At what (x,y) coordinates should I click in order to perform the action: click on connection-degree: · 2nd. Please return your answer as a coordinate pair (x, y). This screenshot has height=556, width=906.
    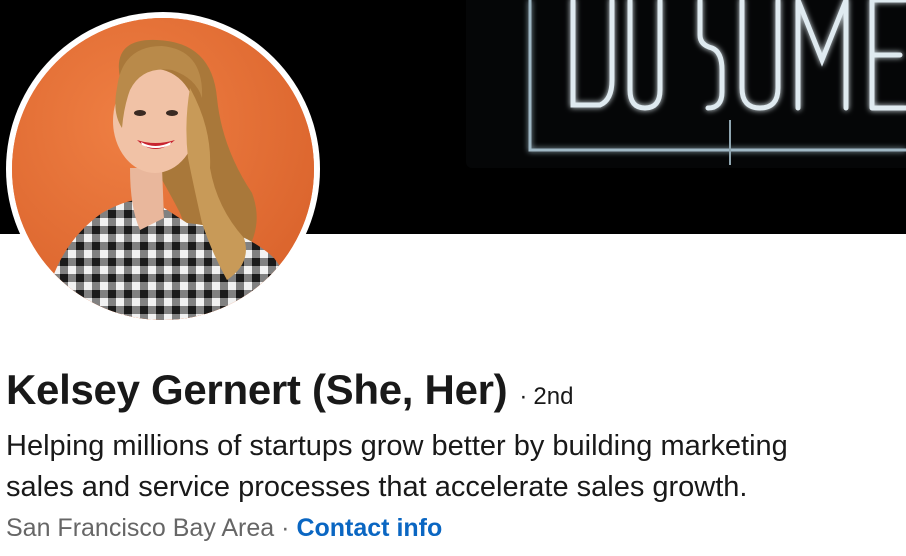
    Looking at the image, I should click on (546, 397).